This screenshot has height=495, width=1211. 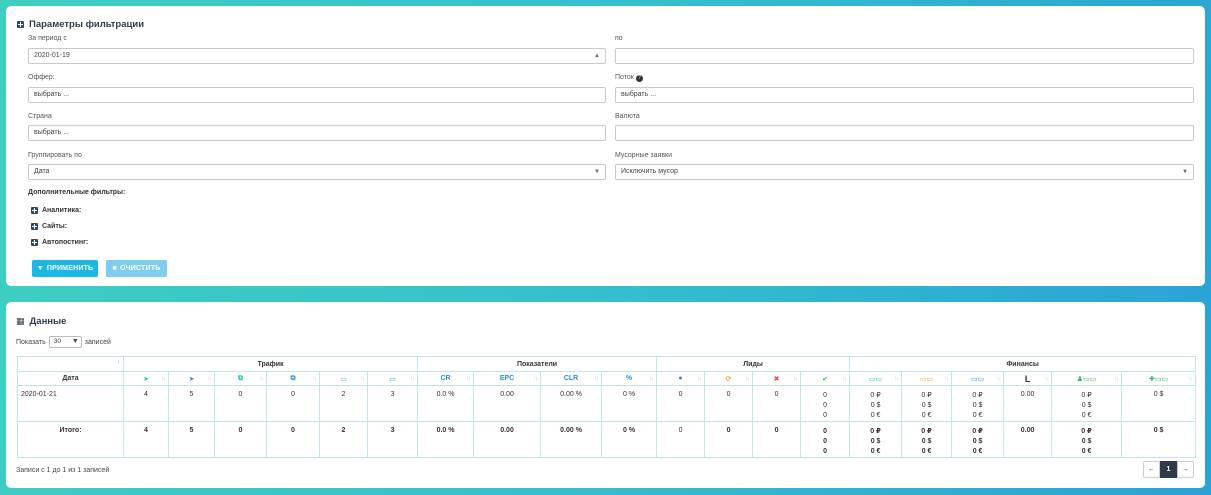 What do you see at coordinates (48, 321) in the screenshot?
I see `data-title-text: Данные` at bounding box center [48, 321].